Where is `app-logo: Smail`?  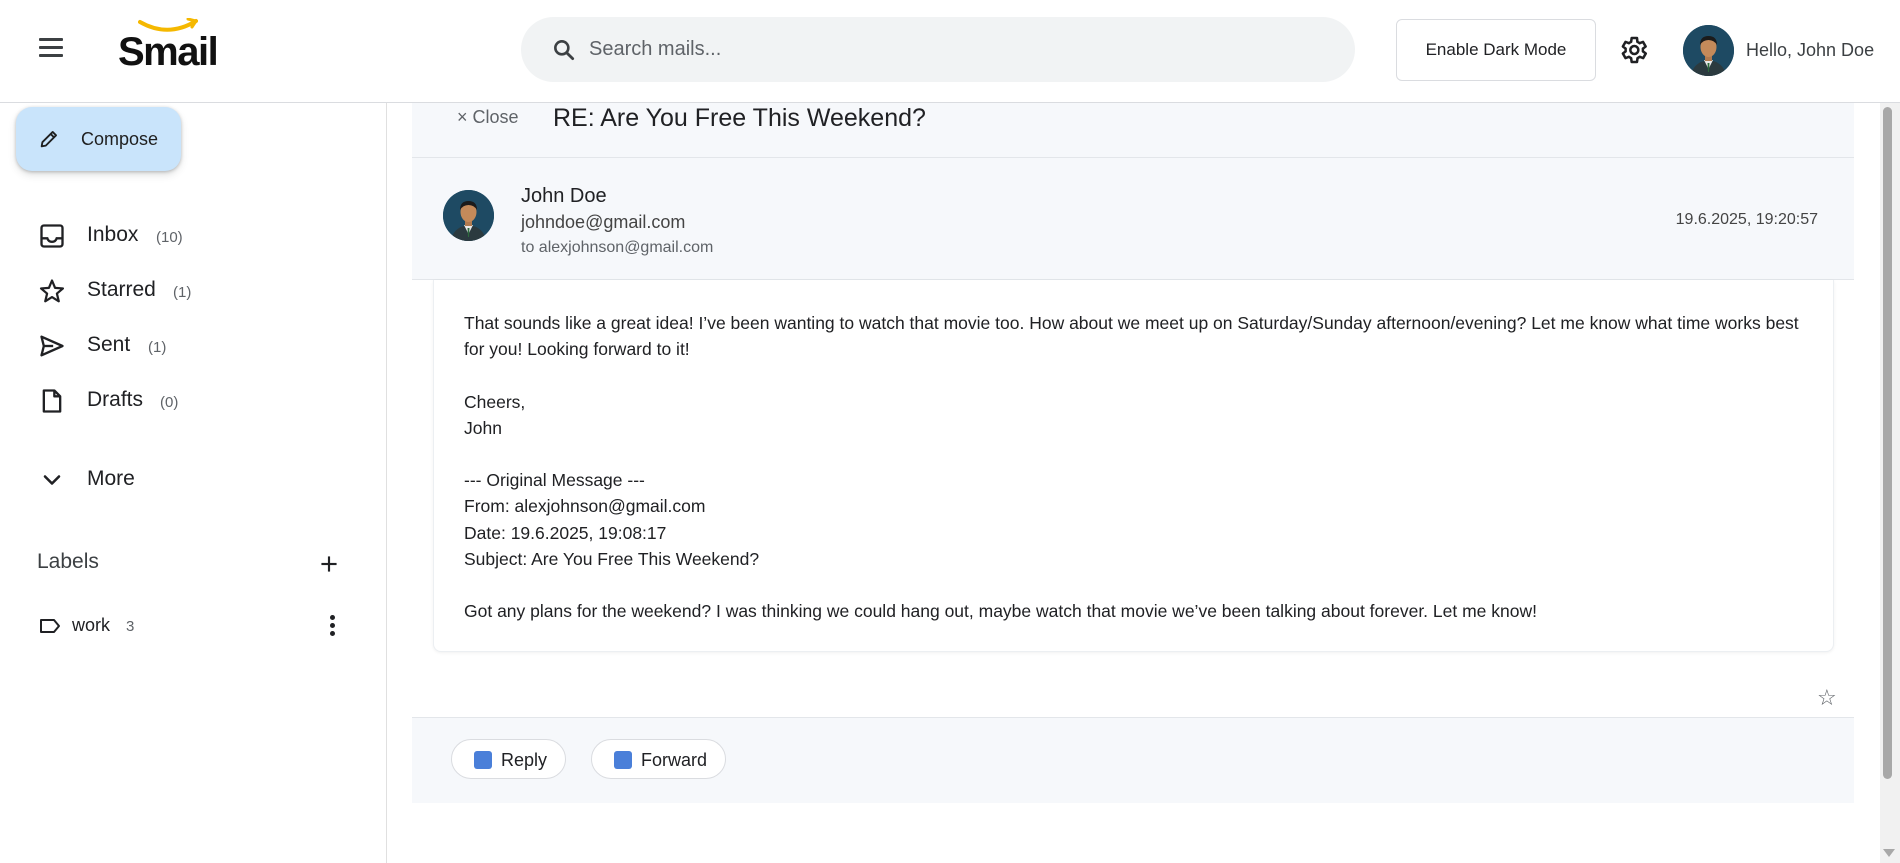 app-logo: Smail is located at coordinates (175, 46).